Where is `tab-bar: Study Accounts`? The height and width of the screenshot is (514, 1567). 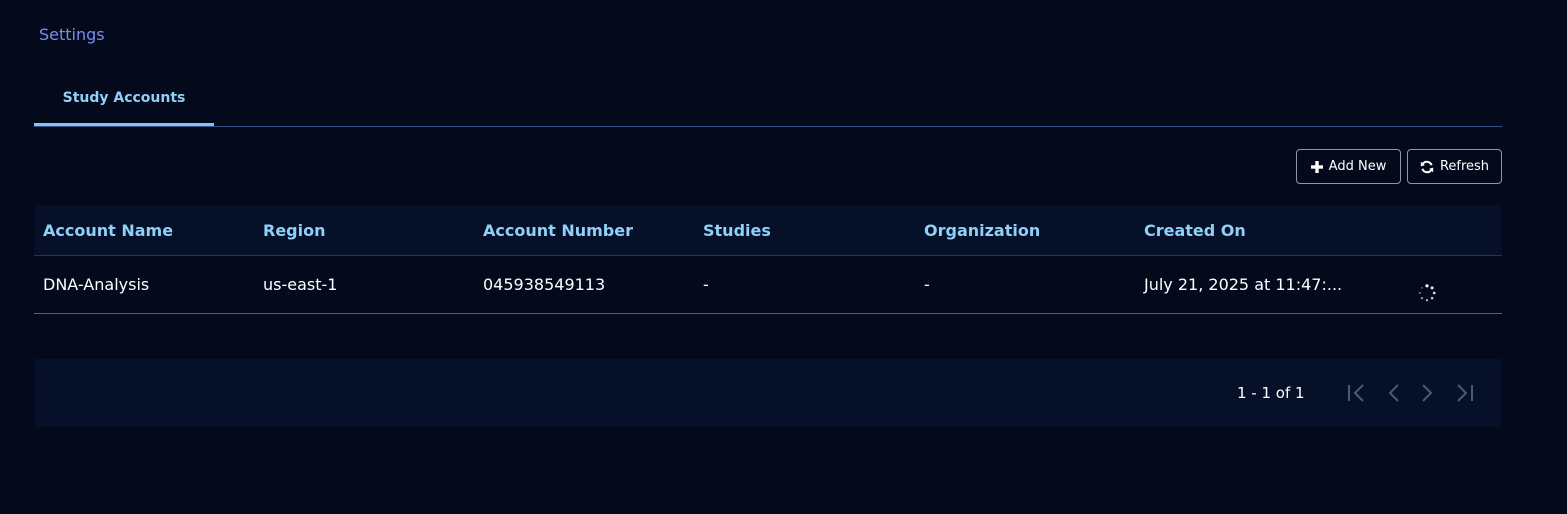
tab-bar: Study Accounts is located at coordinates (768, 99).